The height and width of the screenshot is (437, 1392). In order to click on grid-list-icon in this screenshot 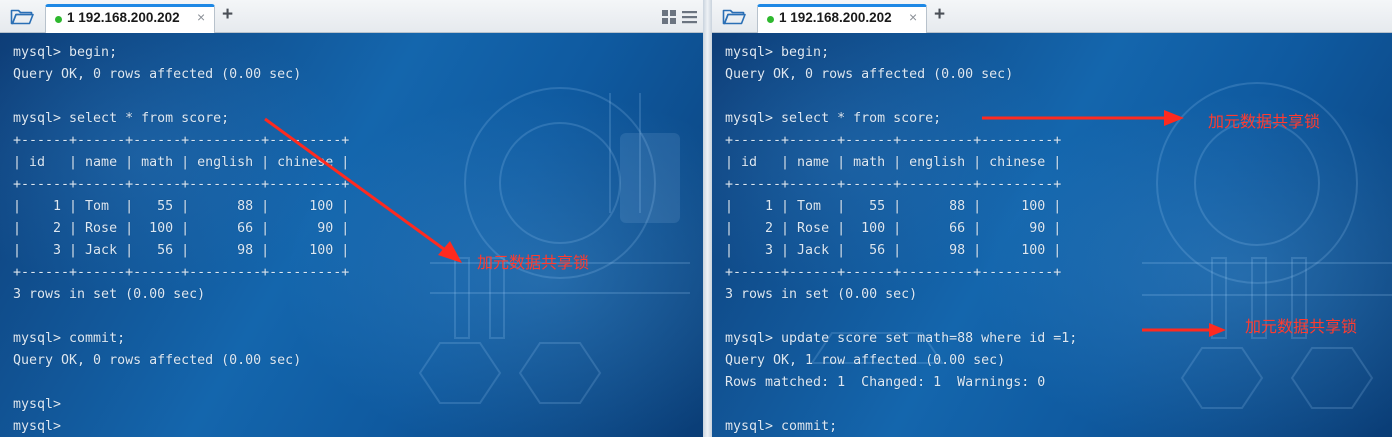, I will do `click(680, 17)`.